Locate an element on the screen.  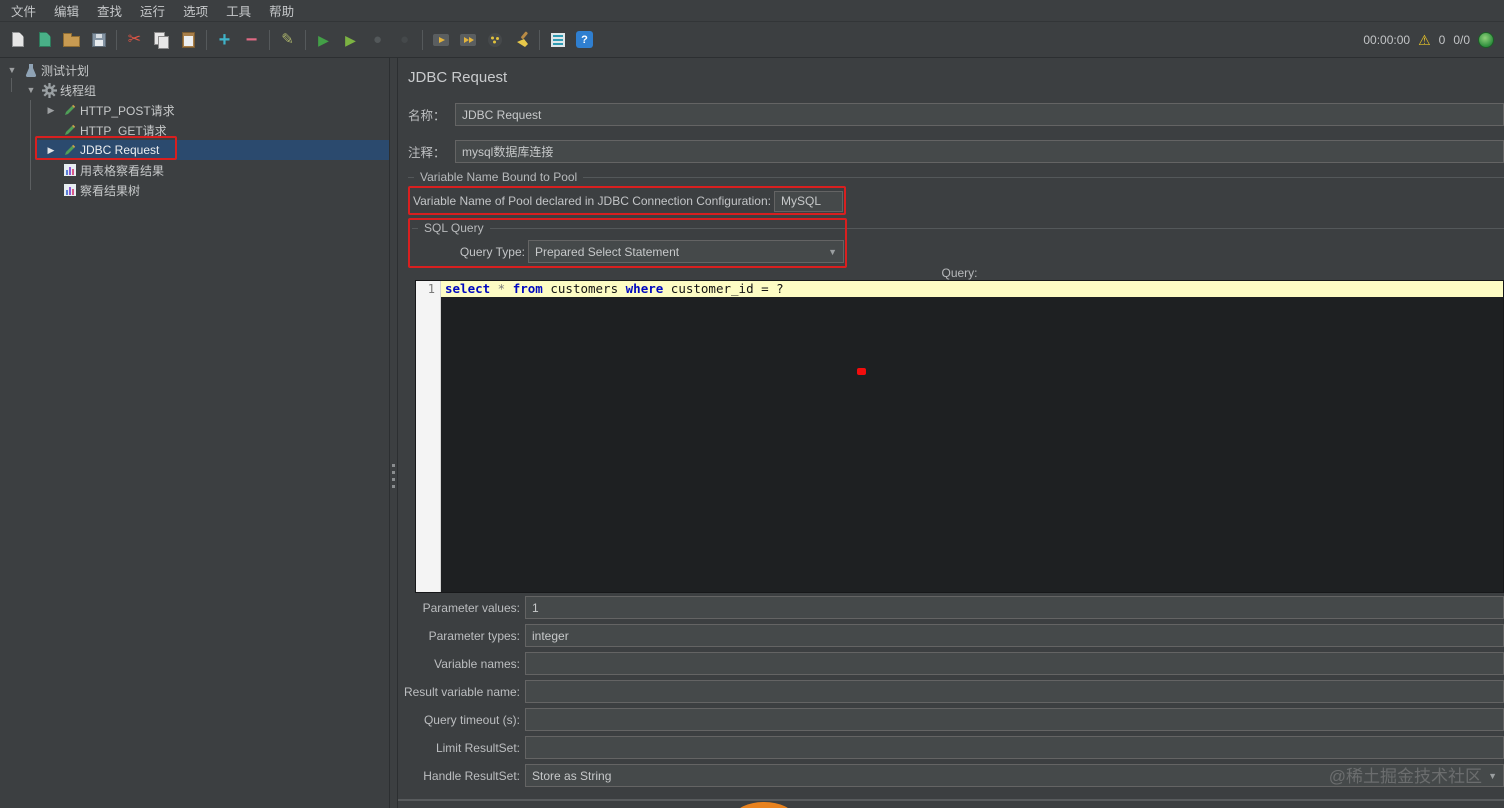
add-icon: + is located at coordinates (224, 39).